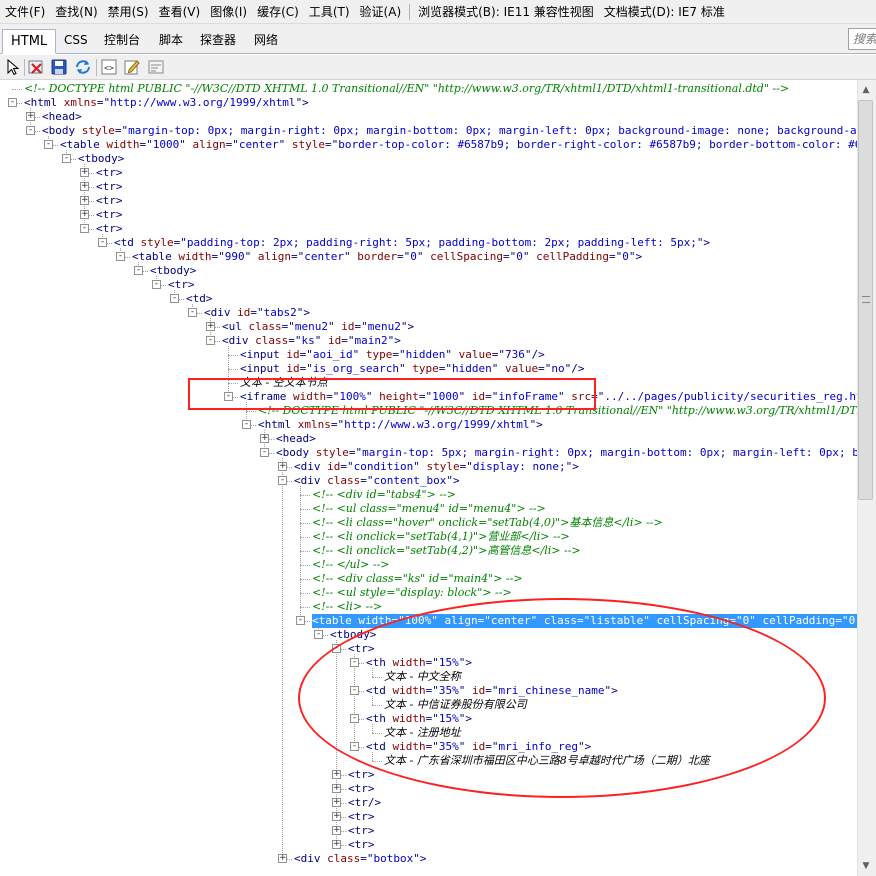 This screenshot has height=876, width=876. Describe the element at coordinates (13, 67) in the screenshot. I see `select-element-icon` at that location.